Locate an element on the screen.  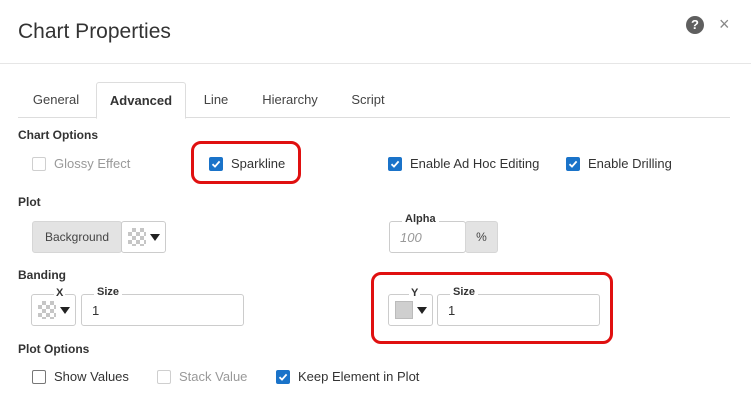
background-color-picker is located at coordinates (143, 237).